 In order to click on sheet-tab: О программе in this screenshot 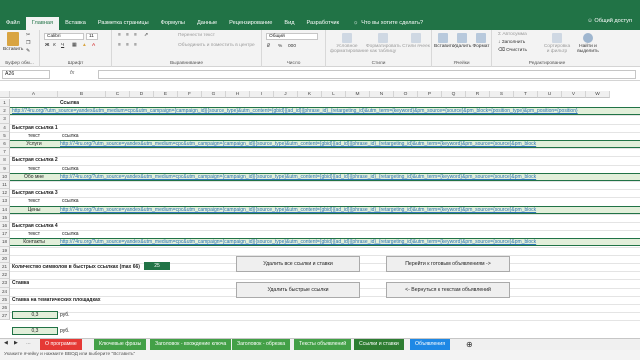, I will do `click(61, 344)`.